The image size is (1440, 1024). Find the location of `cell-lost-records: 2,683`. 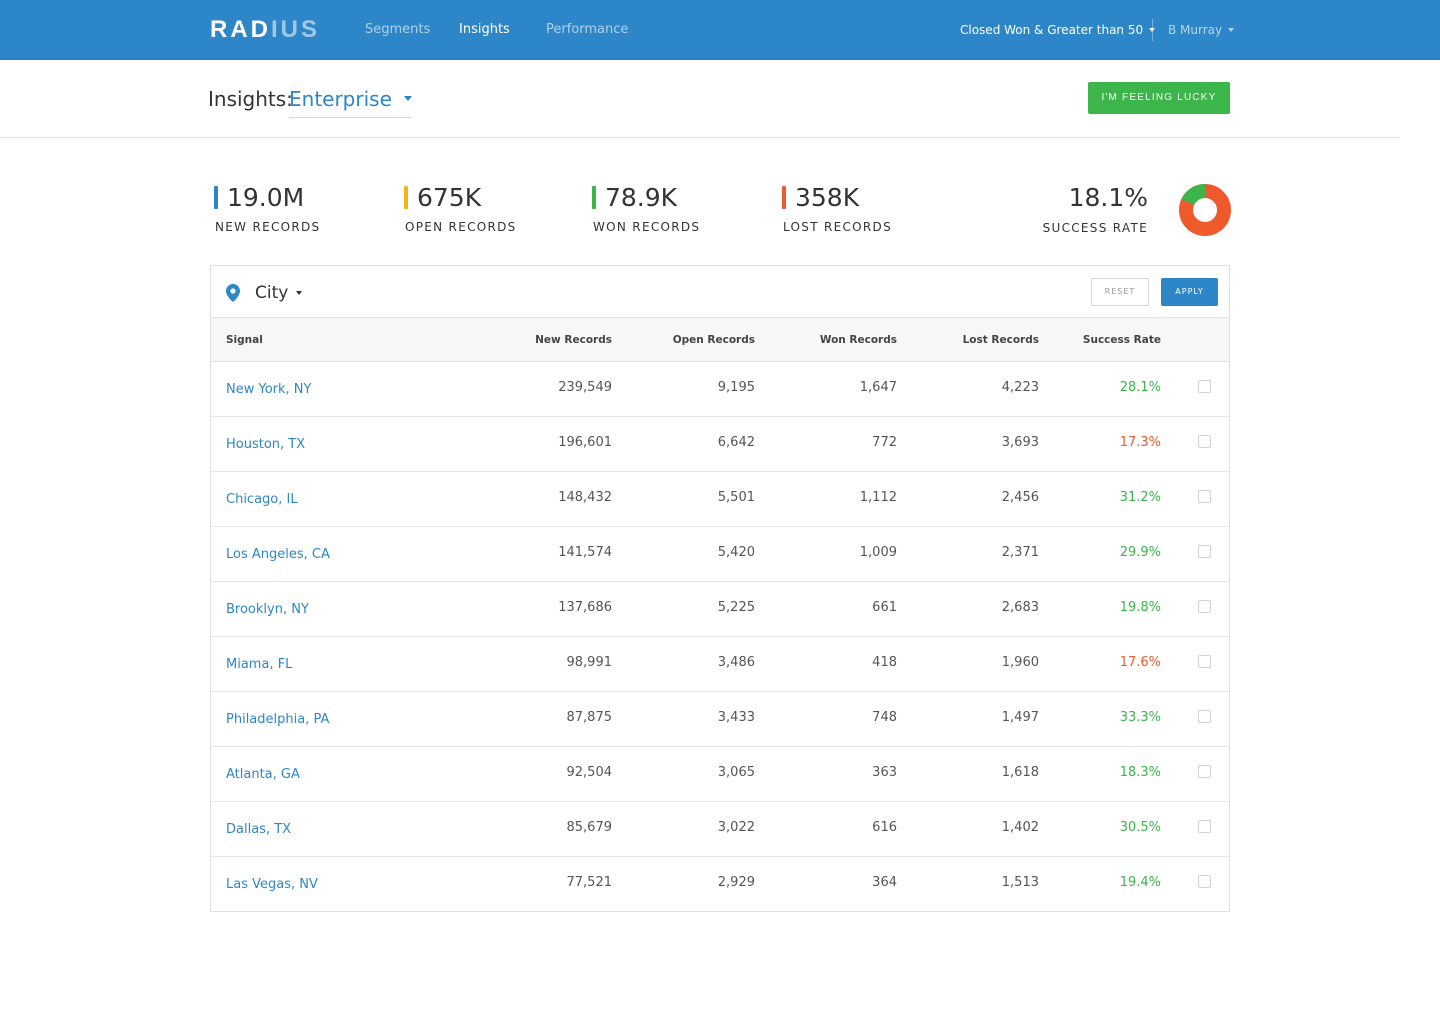

cell-lost-records: 2,683 is located at coordinates (1020, 607).